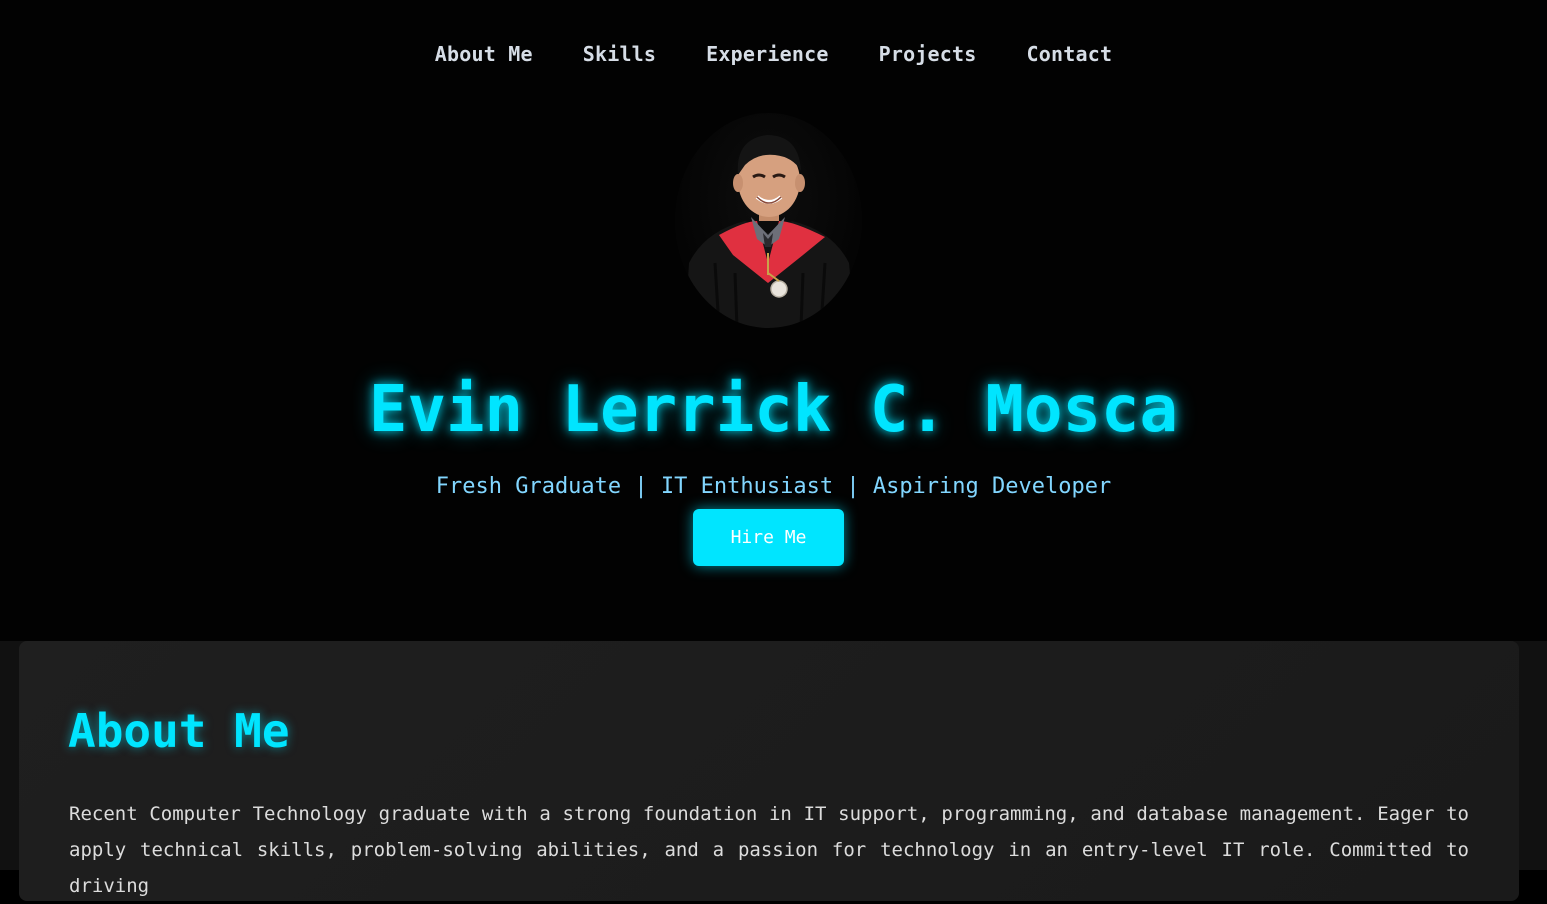  Describe the element at coordinates (928, 54) in the screenshot. I see `nav-projects: Projects` at that location.